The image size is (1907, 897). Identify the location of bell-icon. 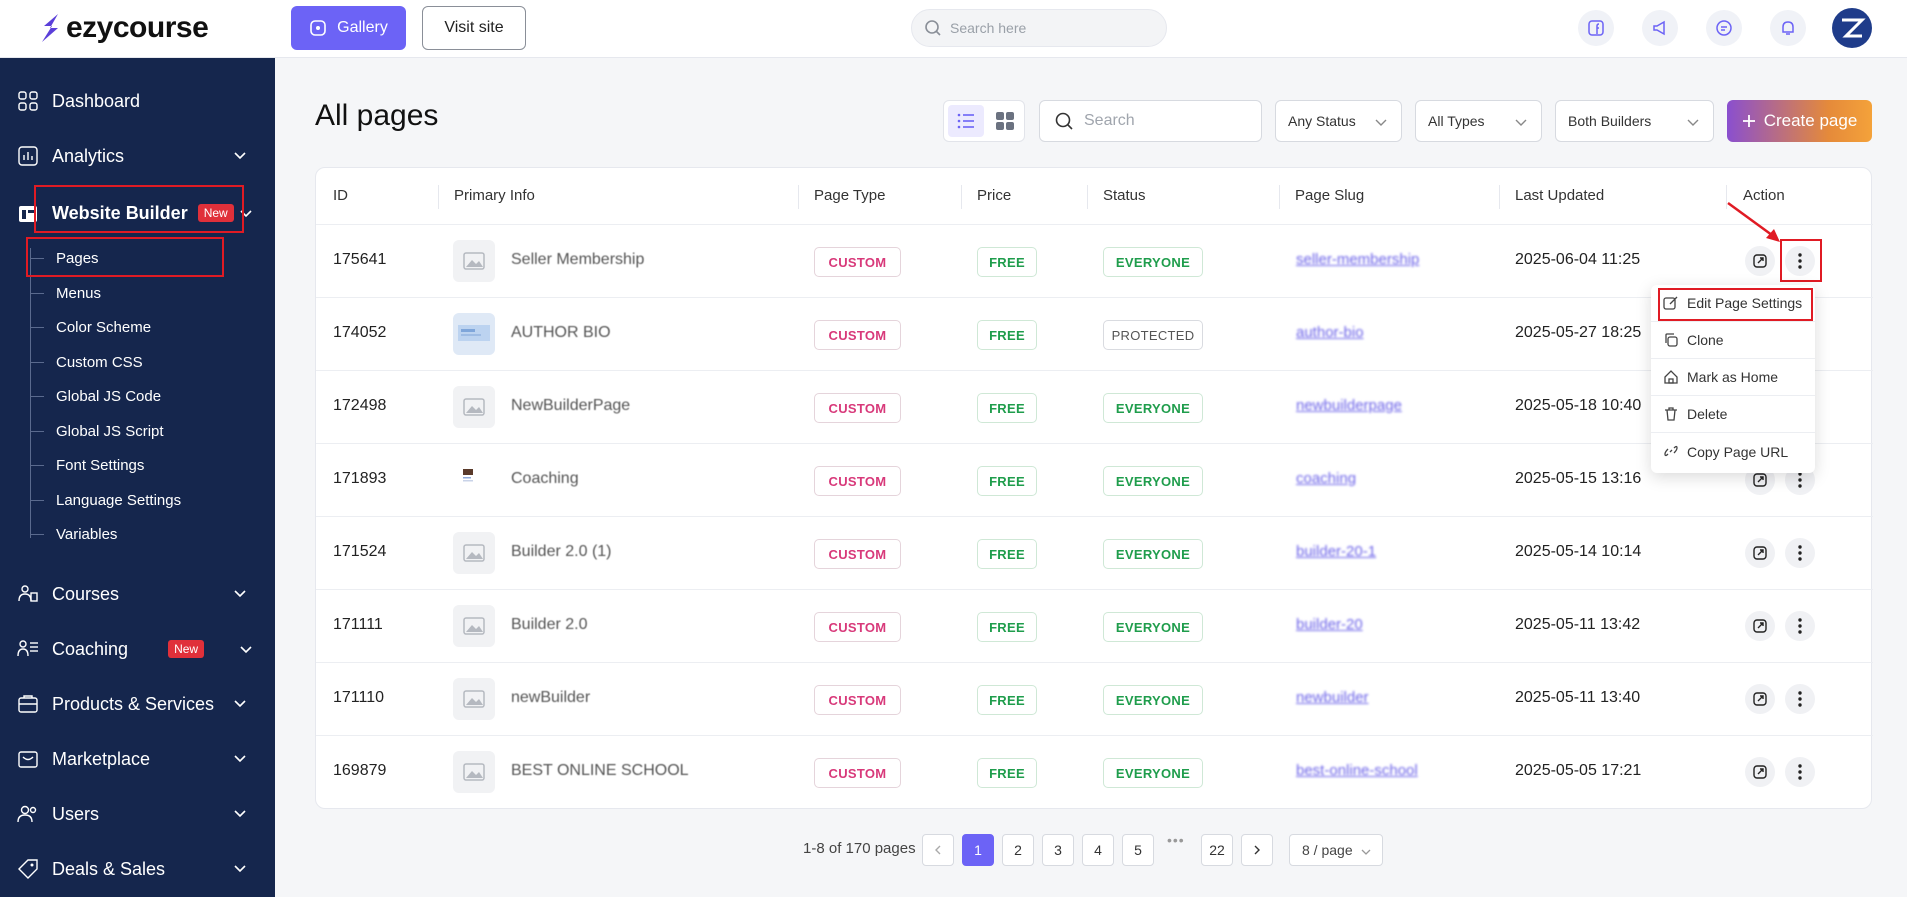
(1788, 28).